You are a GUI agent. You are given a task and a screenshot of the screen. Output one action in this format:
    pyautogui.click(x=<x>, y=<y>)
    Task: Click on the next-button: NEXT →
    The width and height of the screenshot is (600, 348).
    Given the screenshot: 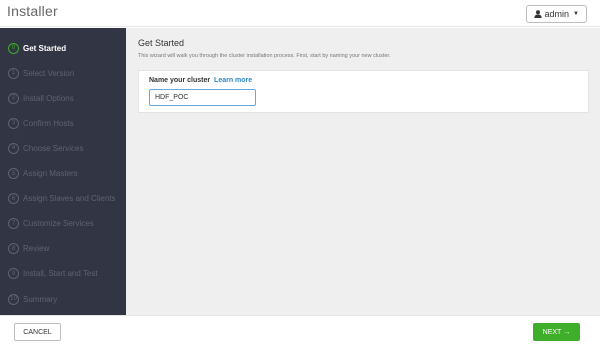 What is the action you would take?
    pyautogui.click(x=556, y=332)
    